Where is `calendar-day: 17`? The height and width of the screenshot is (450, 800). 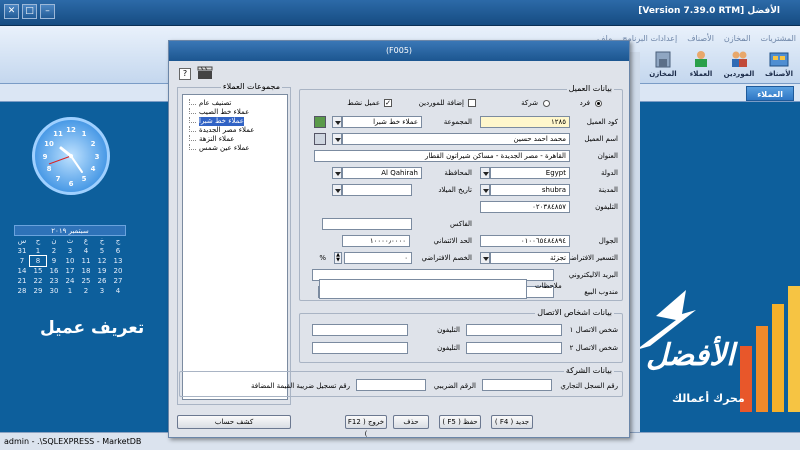
calendar-day: 17 is located at coordinates (70, 271).